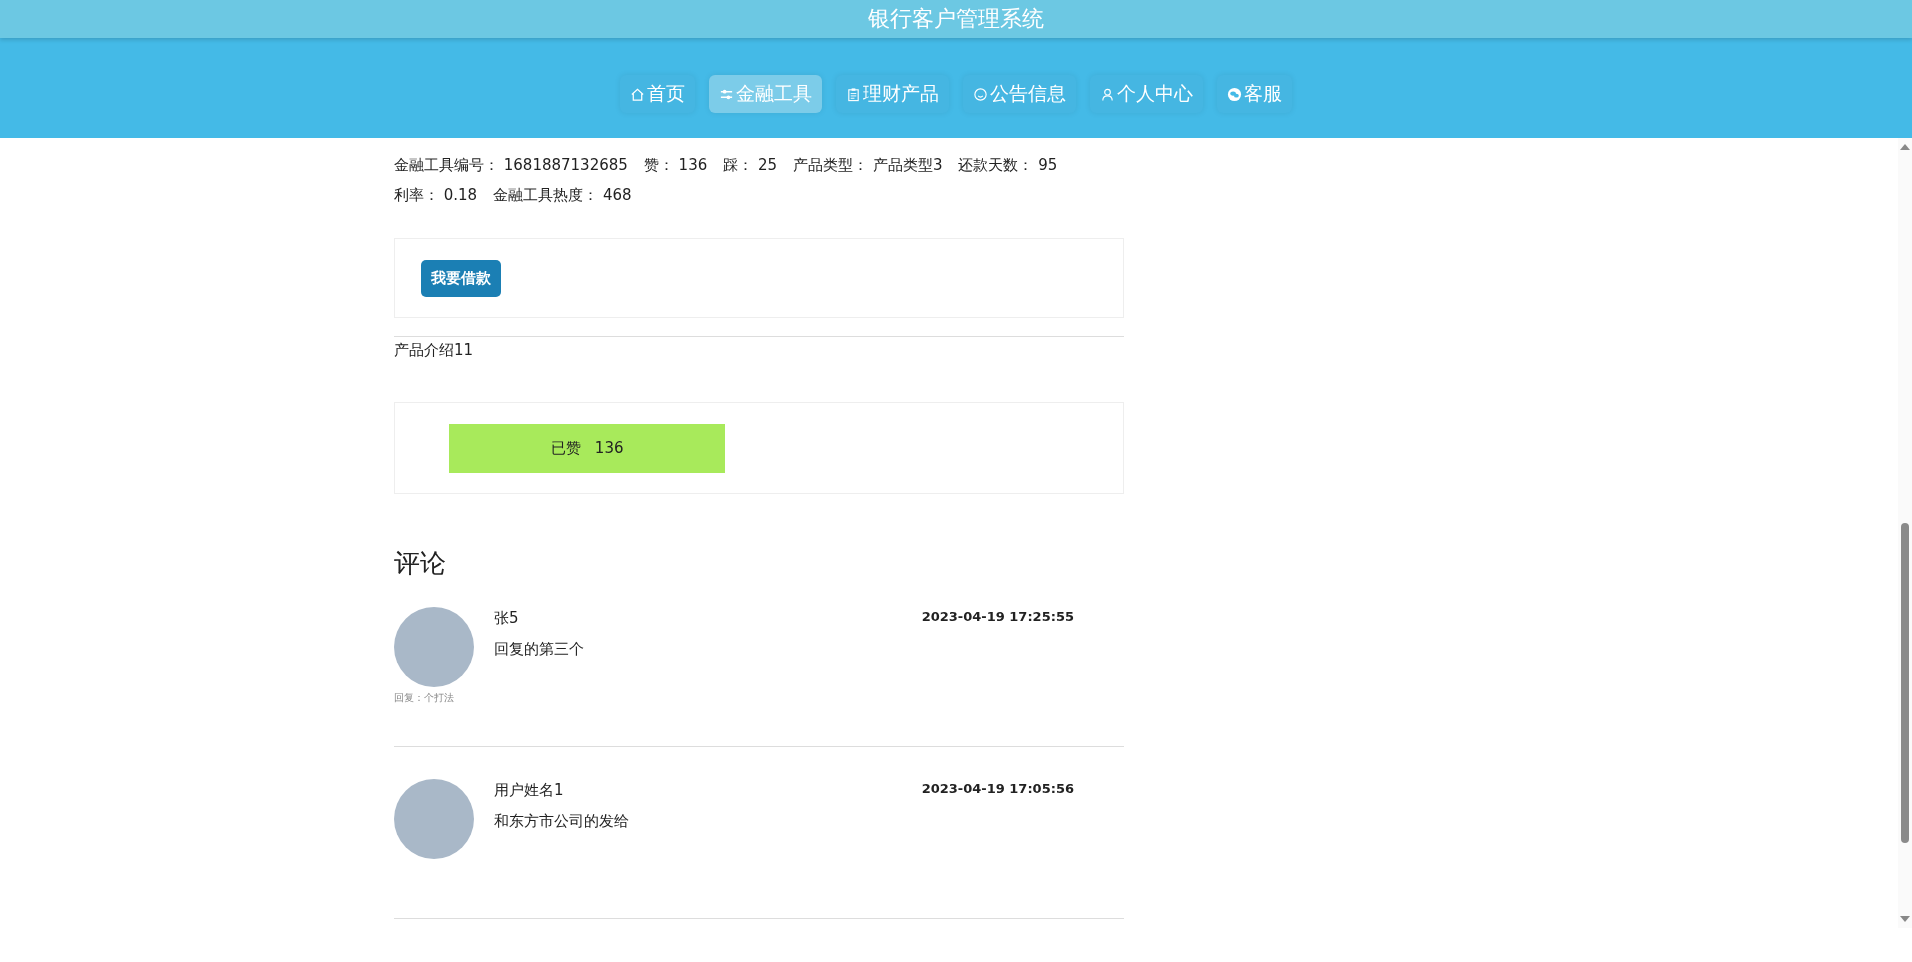  Describe the element at coordinates (434, 350) in the screenshot. I see `product-description: 产品介绍11` at that location.